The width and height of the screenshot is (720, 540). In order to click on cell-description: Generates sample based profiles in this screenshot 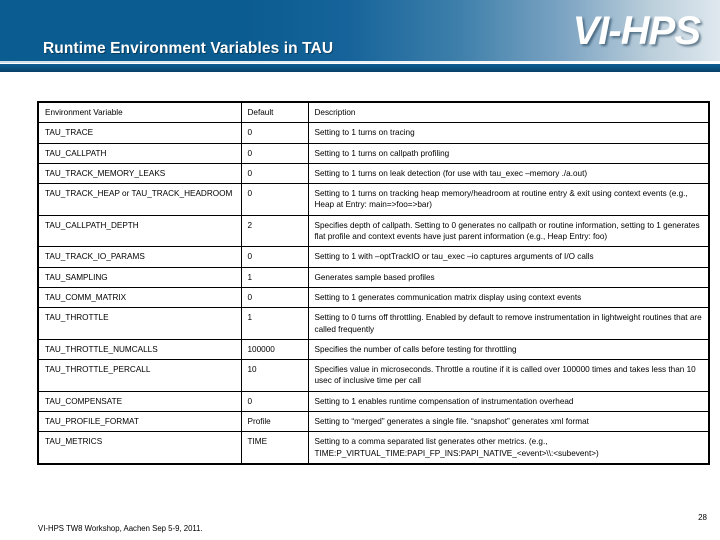, I will do `click(508, 277)`.